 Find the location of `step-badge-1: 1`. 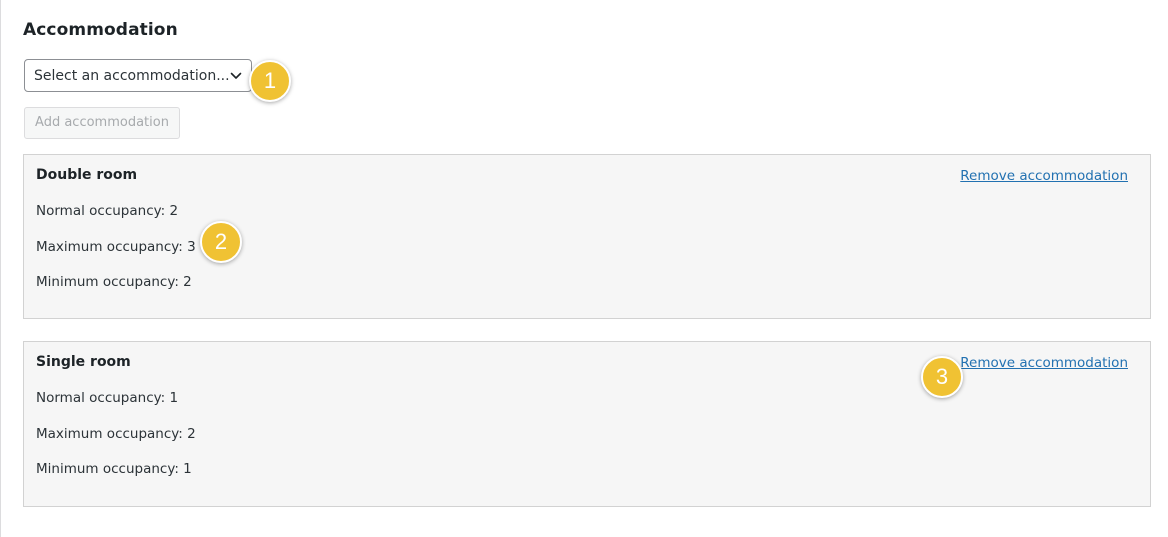

step-badge-1: 1 is located at coordinates (270, 81).